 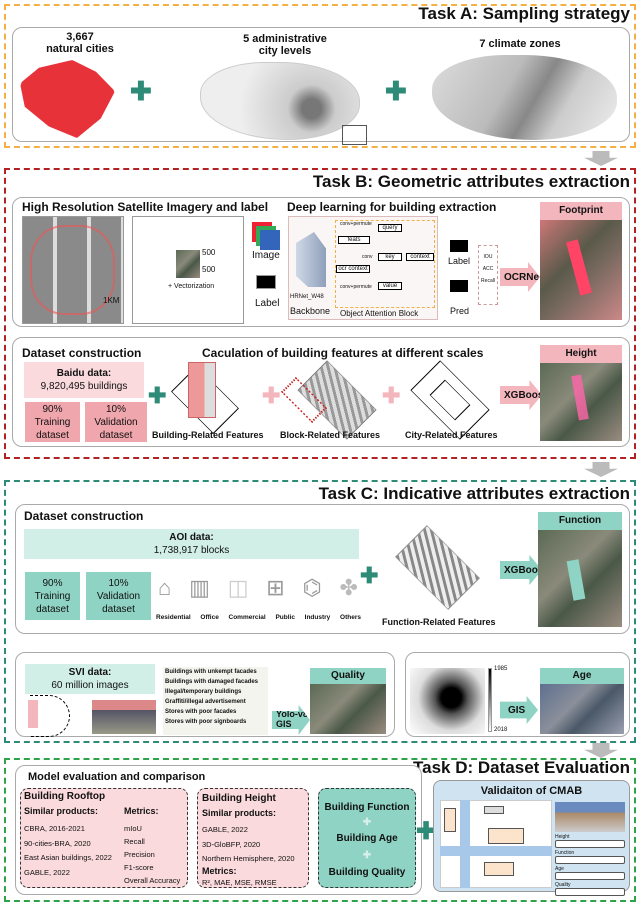 What do you see at coordinates (111, 300) in the screenshot?
I see `km-label: 1KM` at bounding box center [111, 300].